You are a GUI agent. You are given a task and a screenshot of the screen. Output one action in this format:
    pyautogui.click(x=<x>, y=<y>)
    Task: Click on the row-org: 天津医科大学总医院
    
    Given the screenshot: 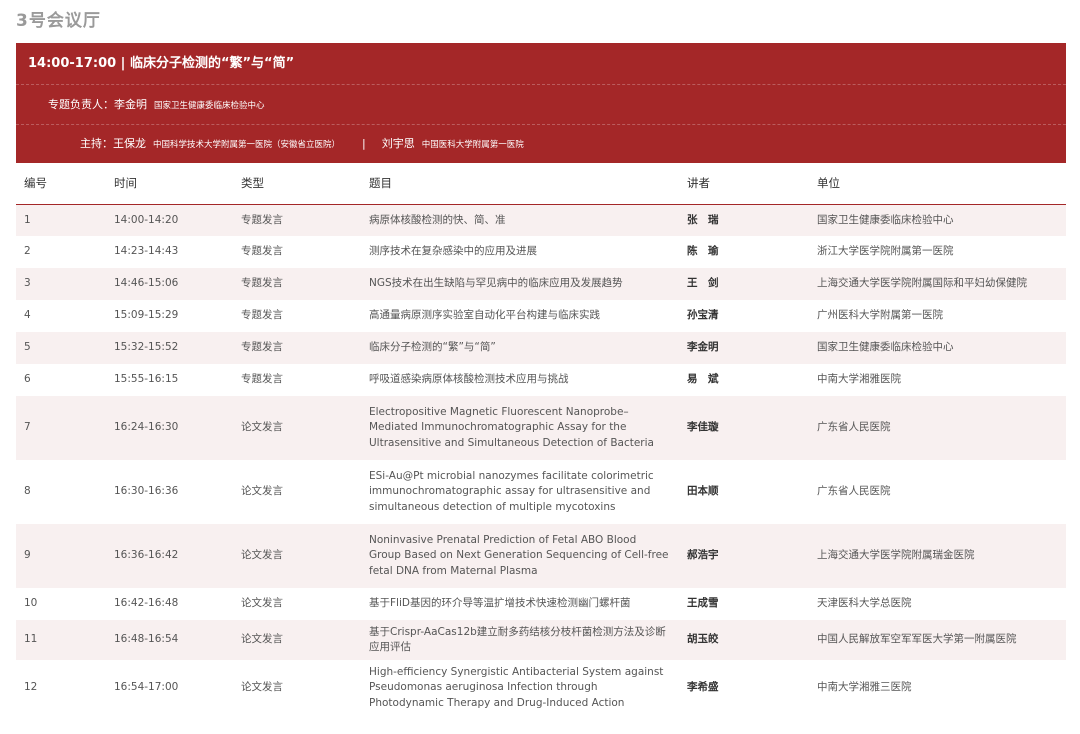 What is the action you would take?
    pyautogui.click(x=937, y=604)
    